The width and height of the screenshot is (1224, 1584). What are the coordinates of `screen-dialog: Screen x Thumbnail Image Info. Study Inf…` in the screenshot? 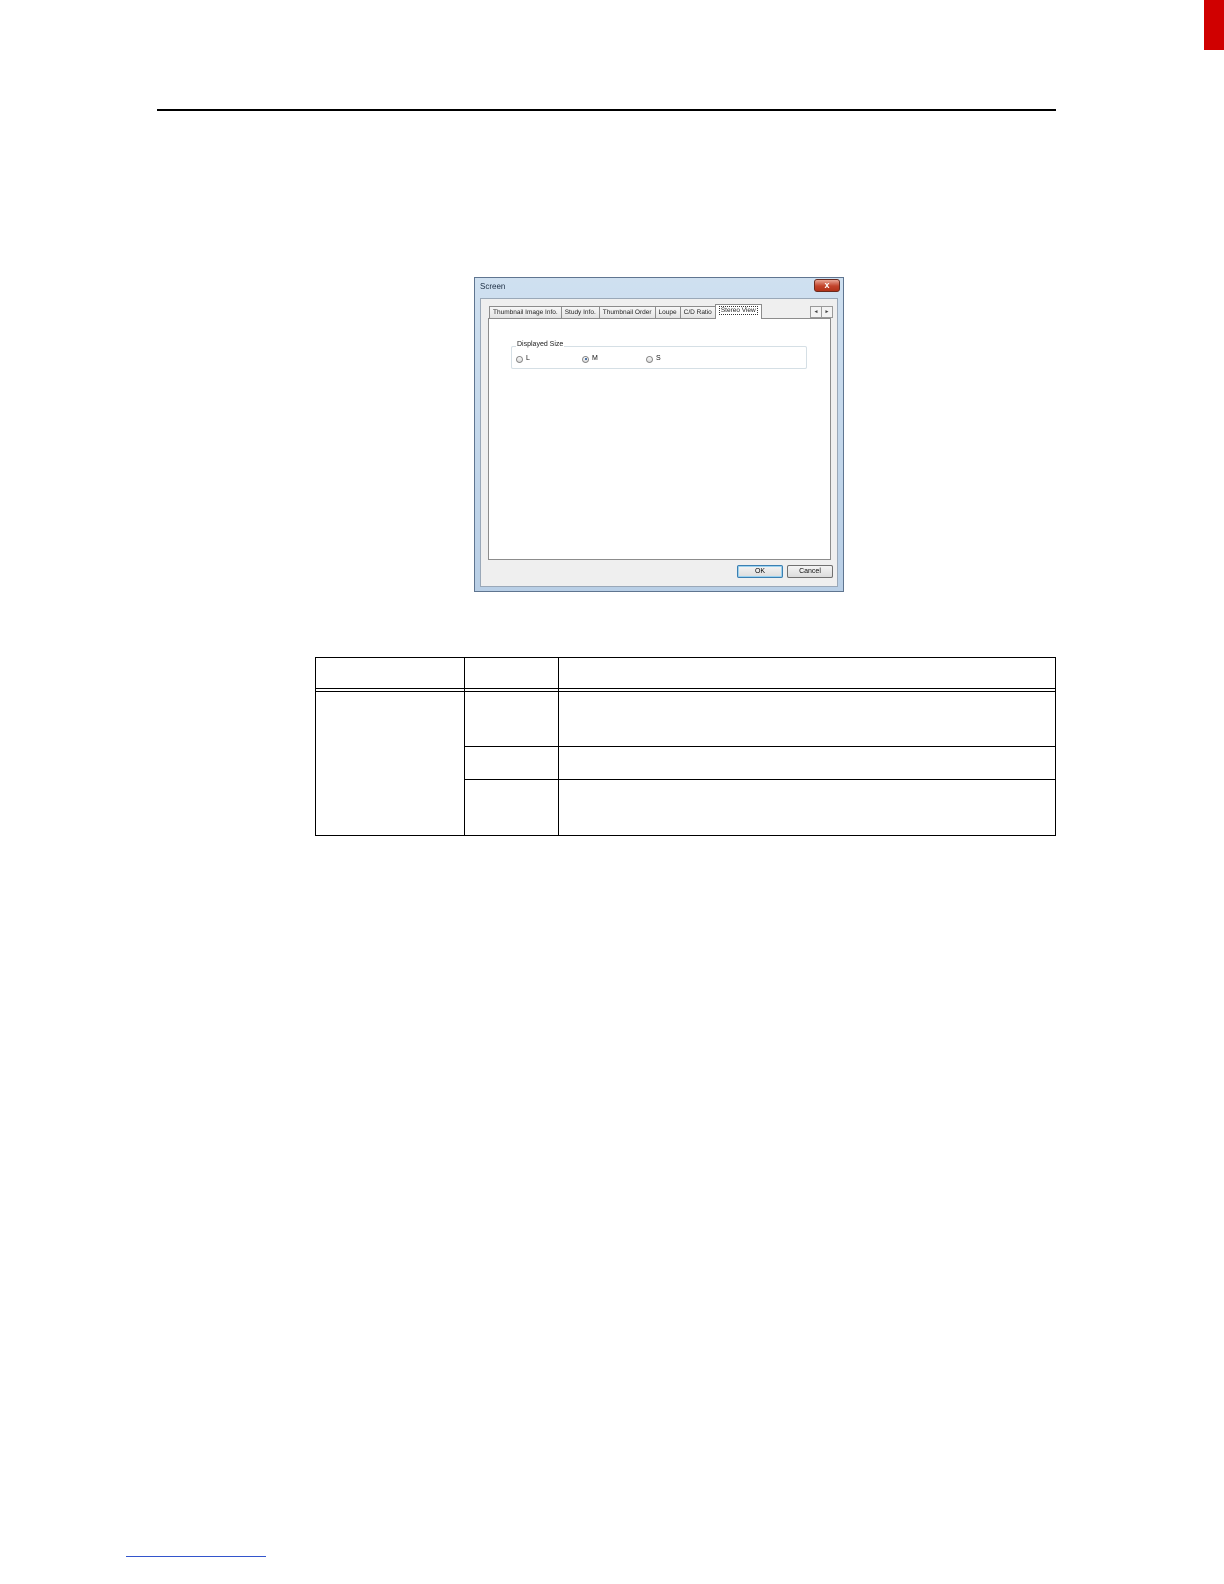 It's located at (659, 434).